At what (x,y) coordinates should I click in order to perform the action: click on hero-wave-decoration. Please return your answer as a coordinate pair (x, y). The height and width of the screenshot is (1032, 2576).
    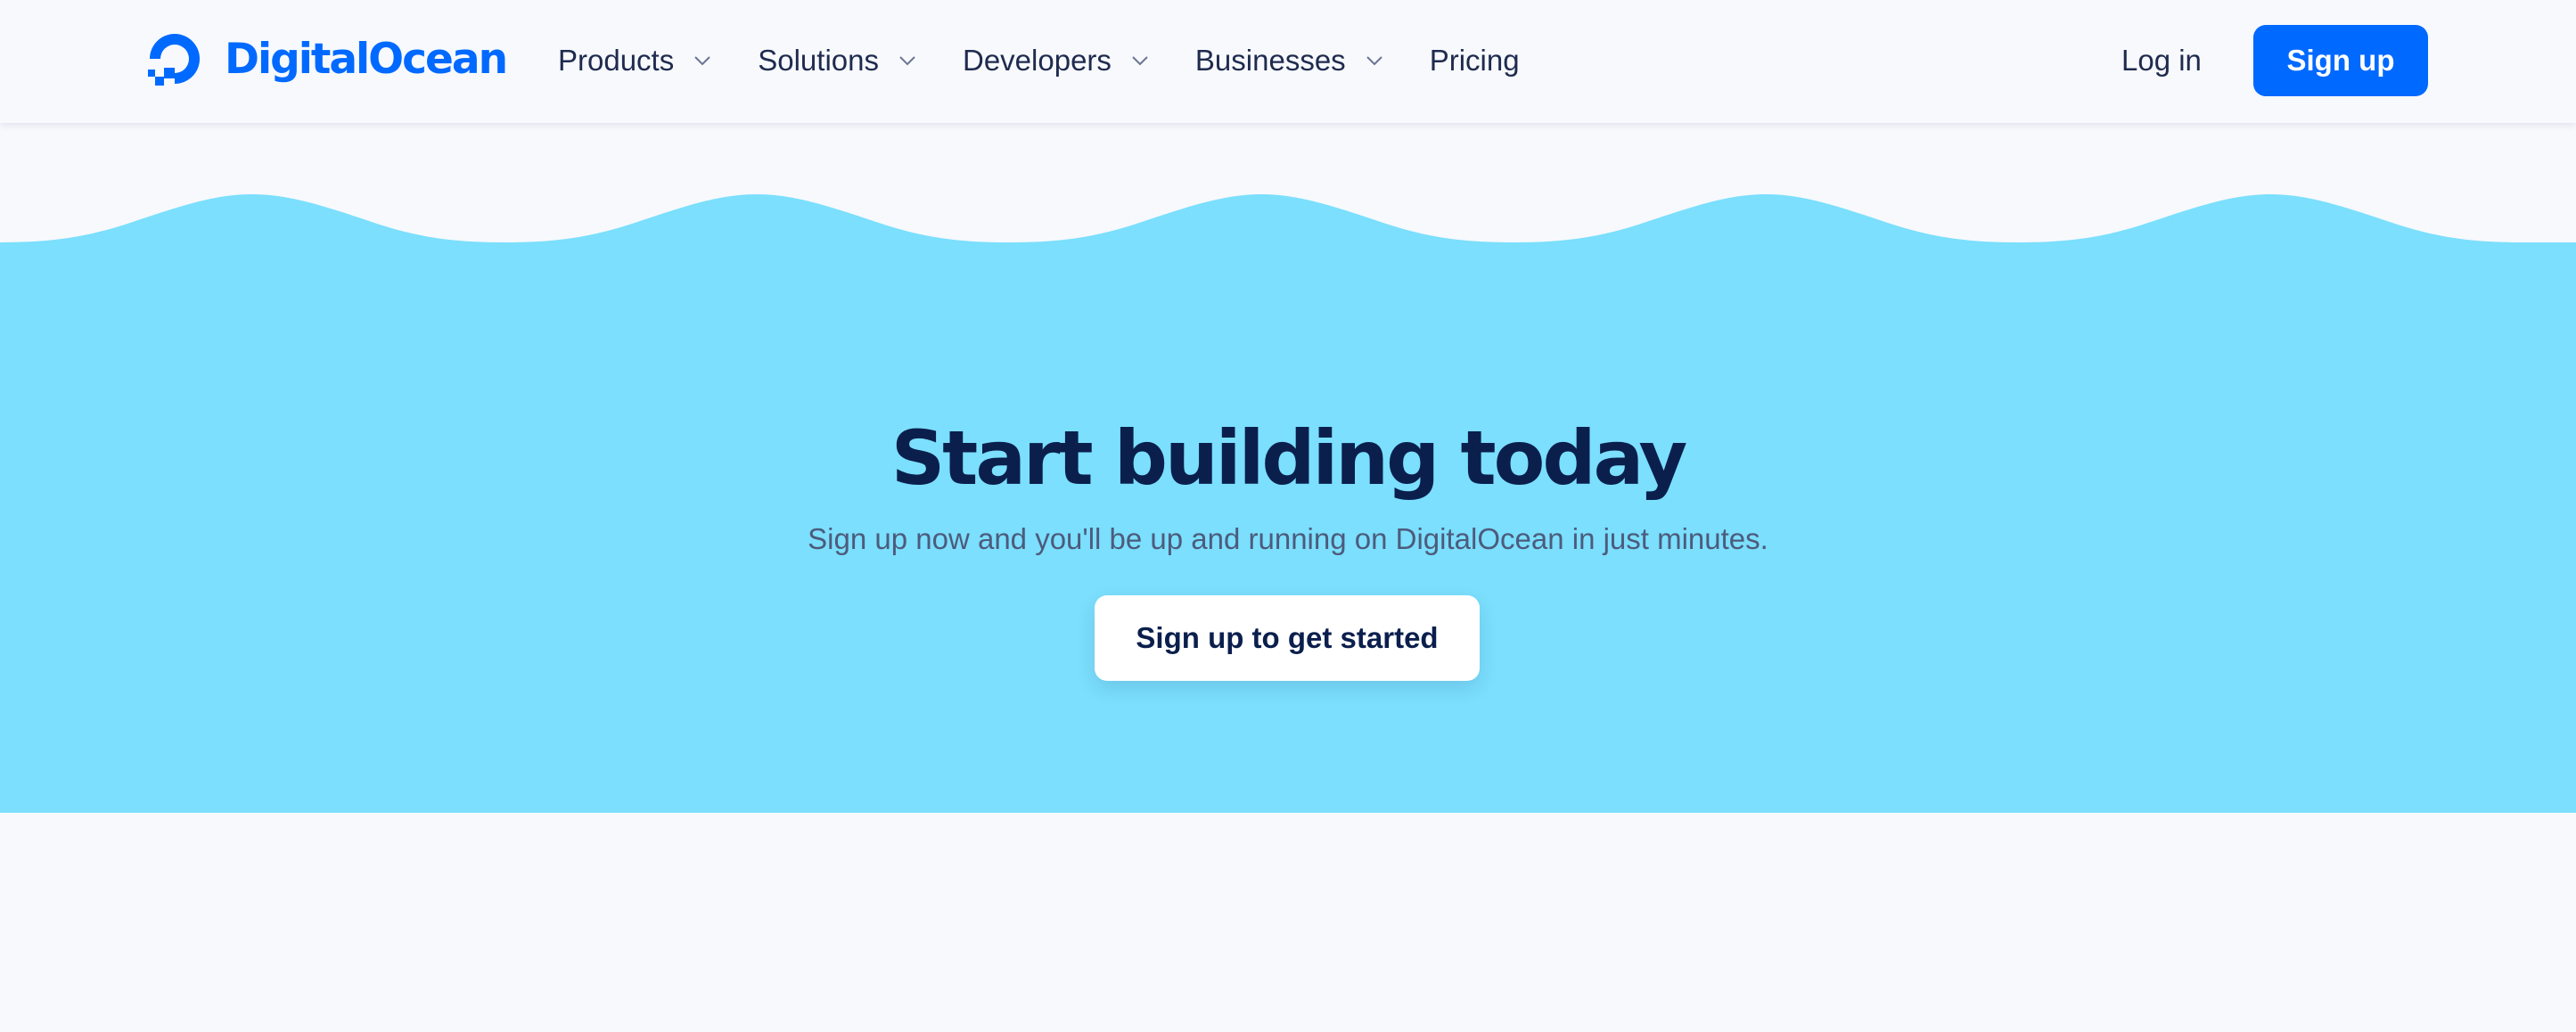
    Looking at the image, I should click on (1288, 222).